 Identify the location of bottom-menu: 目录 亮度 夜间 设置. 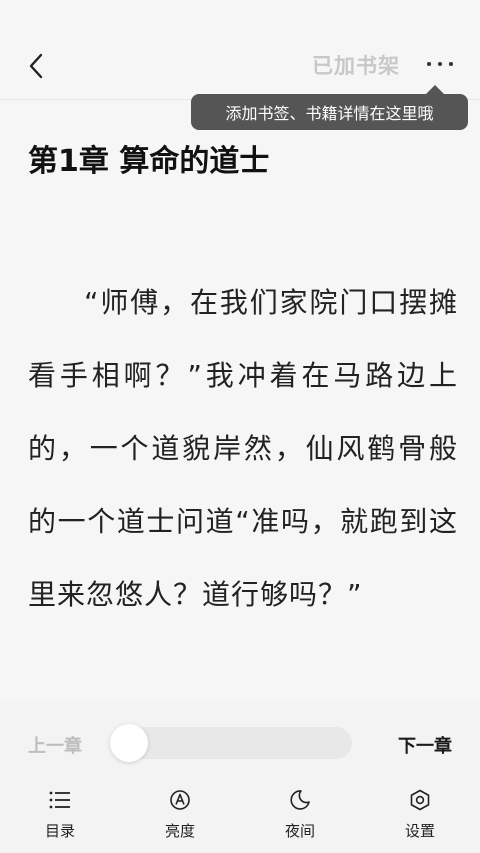
(240, 818).